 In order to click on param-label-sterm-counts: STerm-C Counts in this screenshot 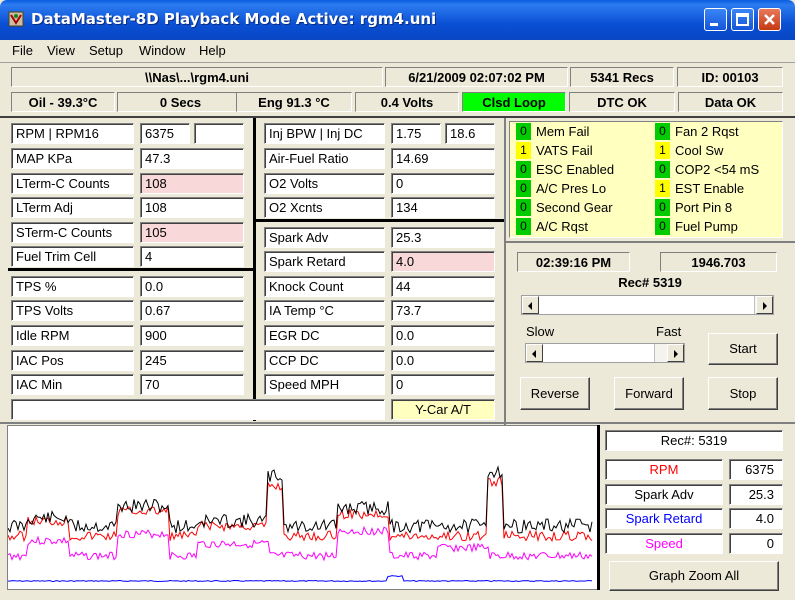, I will do `click(72, 232)`.